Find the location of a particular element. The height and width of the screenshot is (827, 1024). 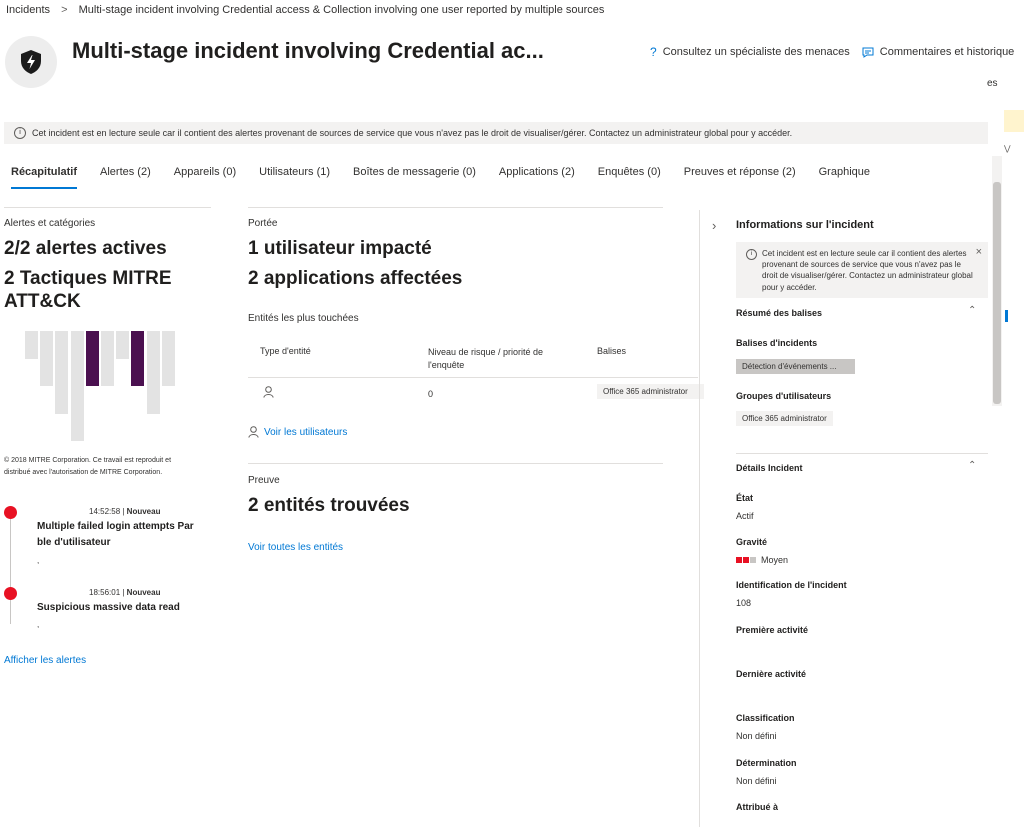

determination-value: Non défini is located at coordinates (756, 781).